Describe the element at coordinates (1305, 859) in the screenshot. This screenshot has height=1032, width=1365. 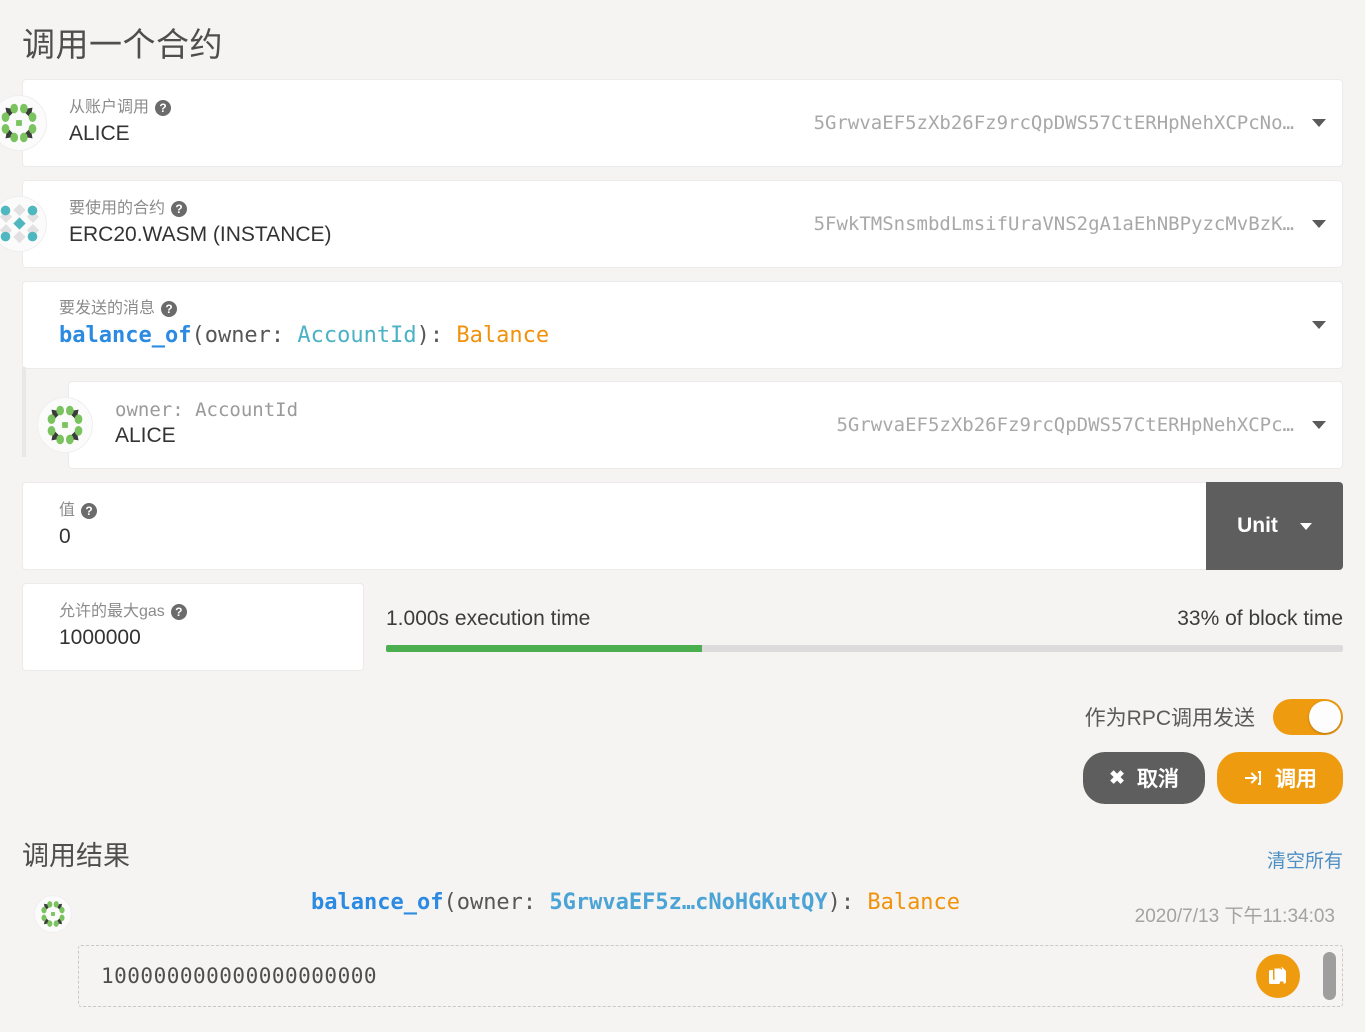
I see `clear-all-link: 清空所有` at that location.